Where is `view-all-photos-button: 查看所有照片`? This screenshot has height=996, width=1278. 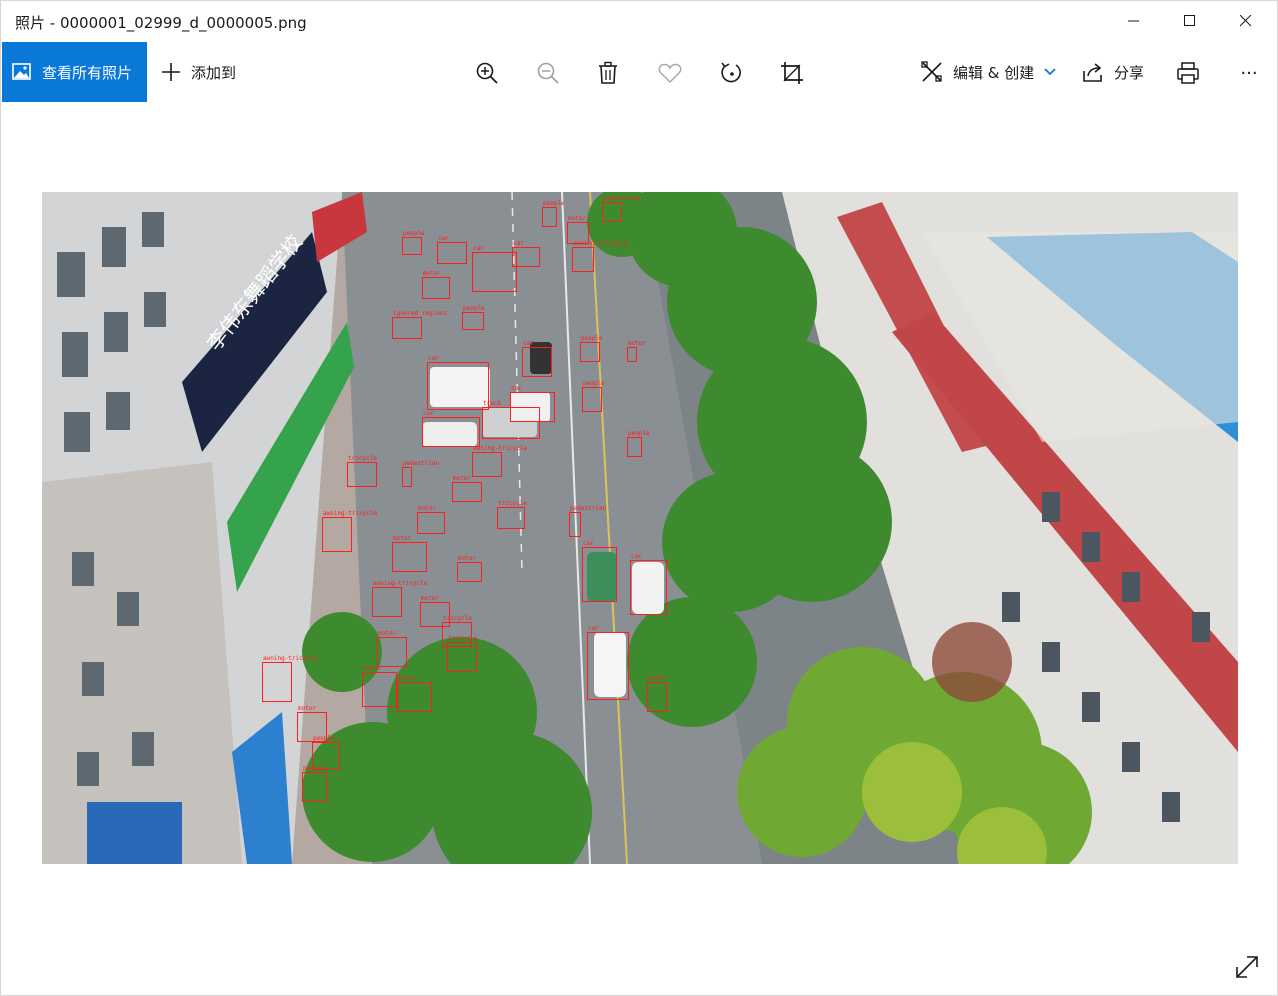
view-all-photos-button: 查看所有照片 is located at coordinates (74, 72).